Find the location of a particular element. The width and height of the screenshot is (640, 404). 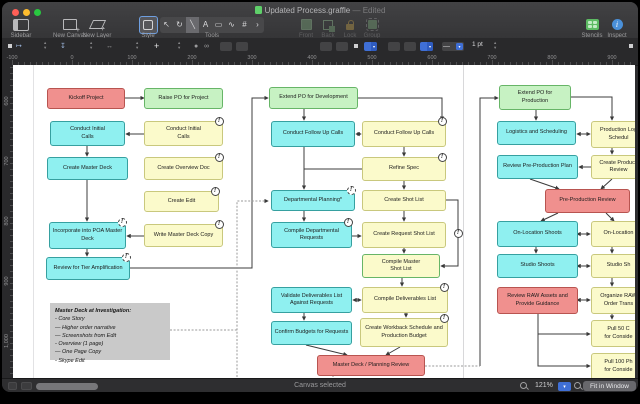

flow-node-departmental-planning: Departmental Planning* is located at coordinates (313, 200).